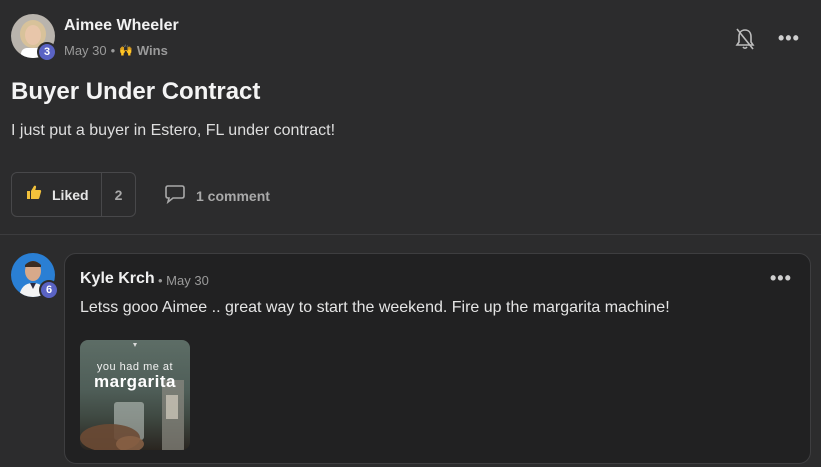  I want to click on gif-attachment: you had me at margarita, so click(135, 395).